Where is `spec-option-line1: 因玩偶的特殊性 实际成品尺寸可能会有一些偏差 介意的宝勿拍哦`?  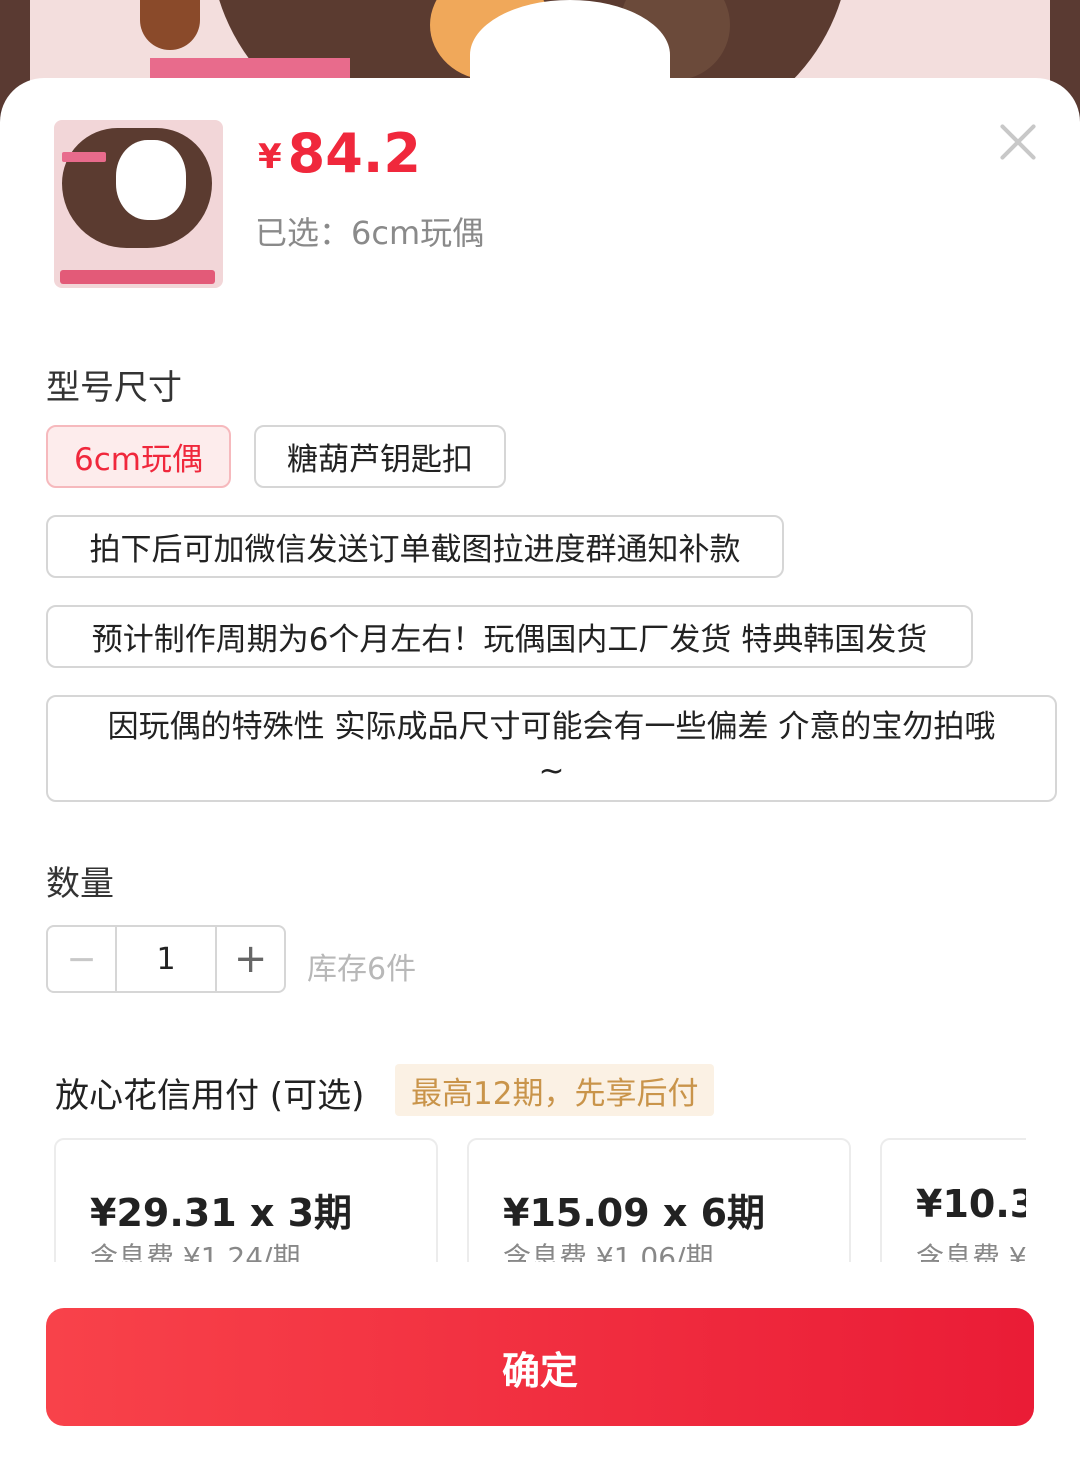
spec-option-line1: 因玩偶的特殊性 实际成品尺寸可能会有一些偏差 介意的宝勿拍哦 is located at coordinates (551, 726).